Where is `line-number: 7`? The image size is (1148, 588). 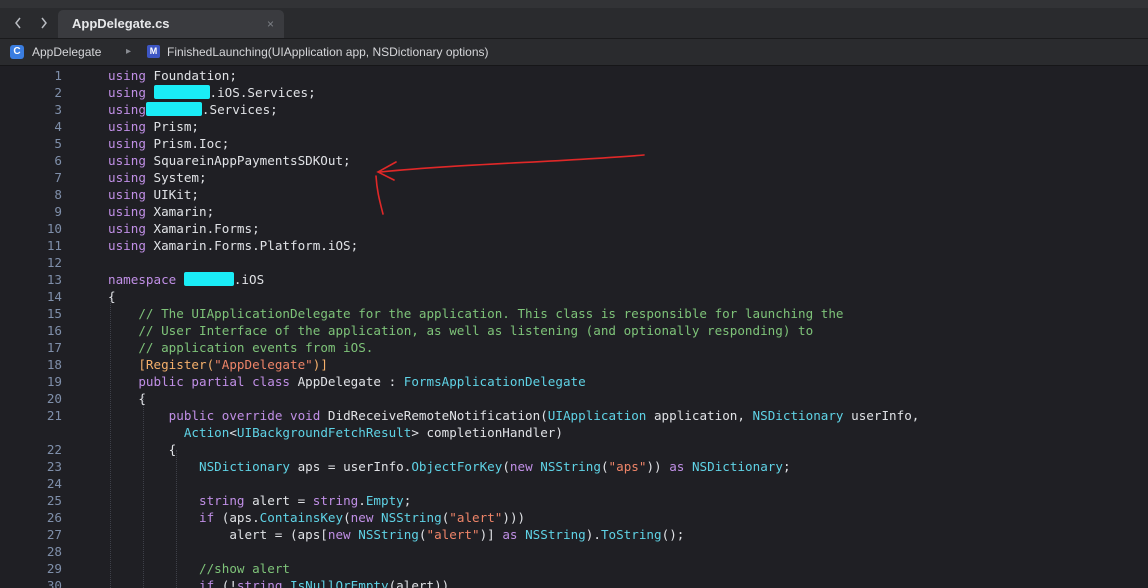
line-number: 7 is located at coordinates (58, 177).